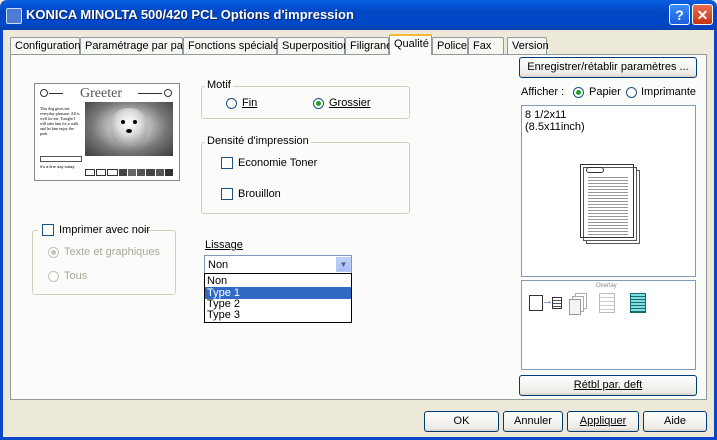 The image size is (717, 440). I want to click on ok-button: OK, so click(461, 421).